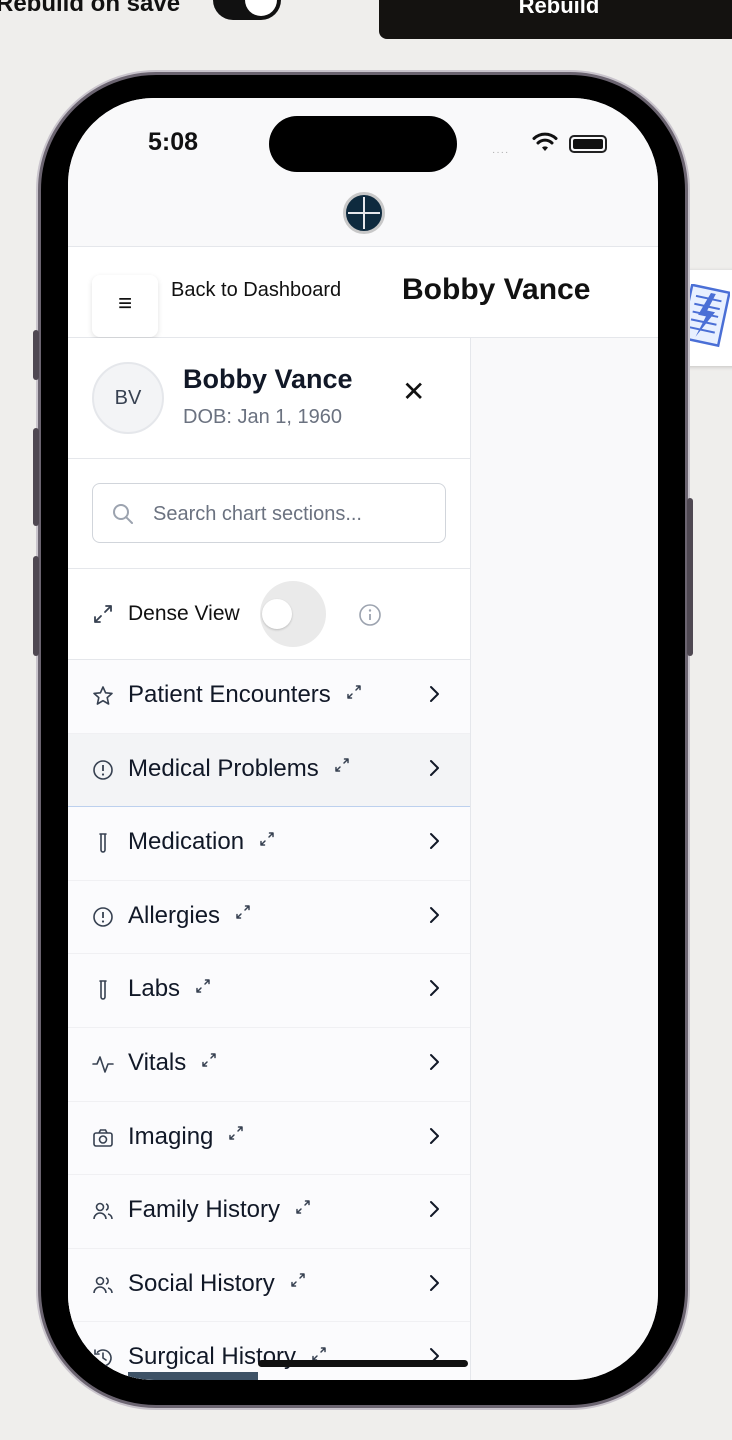  I want to click on search-section, so click(269, 514).